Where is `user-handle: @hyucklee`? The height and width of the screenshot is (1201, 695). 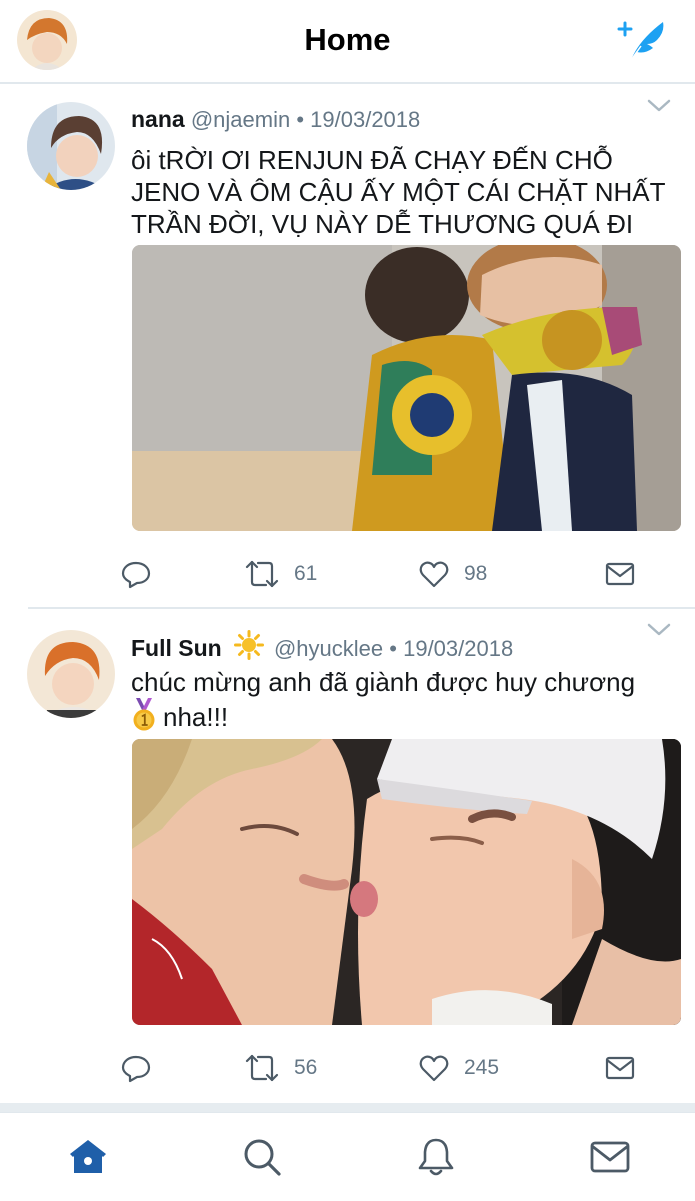
user-handle: @hyucklee is located at coordinates (328, 648).